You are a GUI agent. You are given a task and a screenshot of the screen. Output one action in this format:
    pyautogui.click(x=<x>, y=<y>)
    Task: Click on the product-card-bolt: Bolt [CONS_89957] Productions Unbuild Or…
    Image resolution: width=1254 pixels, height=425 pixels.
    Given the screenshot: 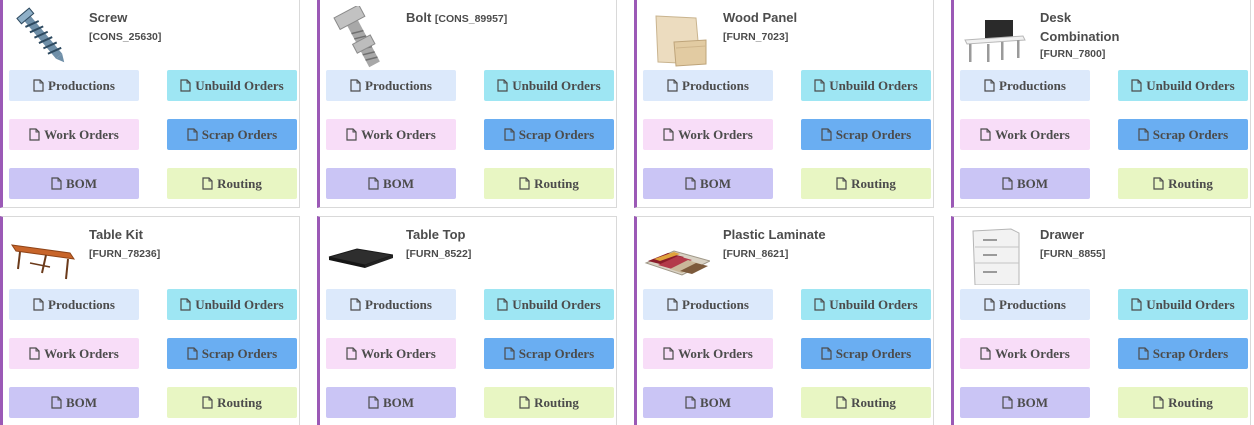 What is the action you would take?
    pyautogui.click(x=467, y=104)
    